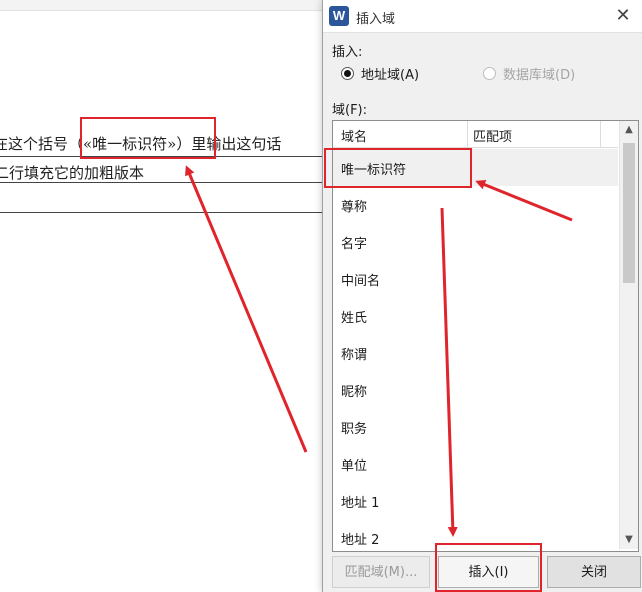  Describe the element at coordinates (629, 540) in the screenshot. I see `scroll-down-icon: ▼` at that location.